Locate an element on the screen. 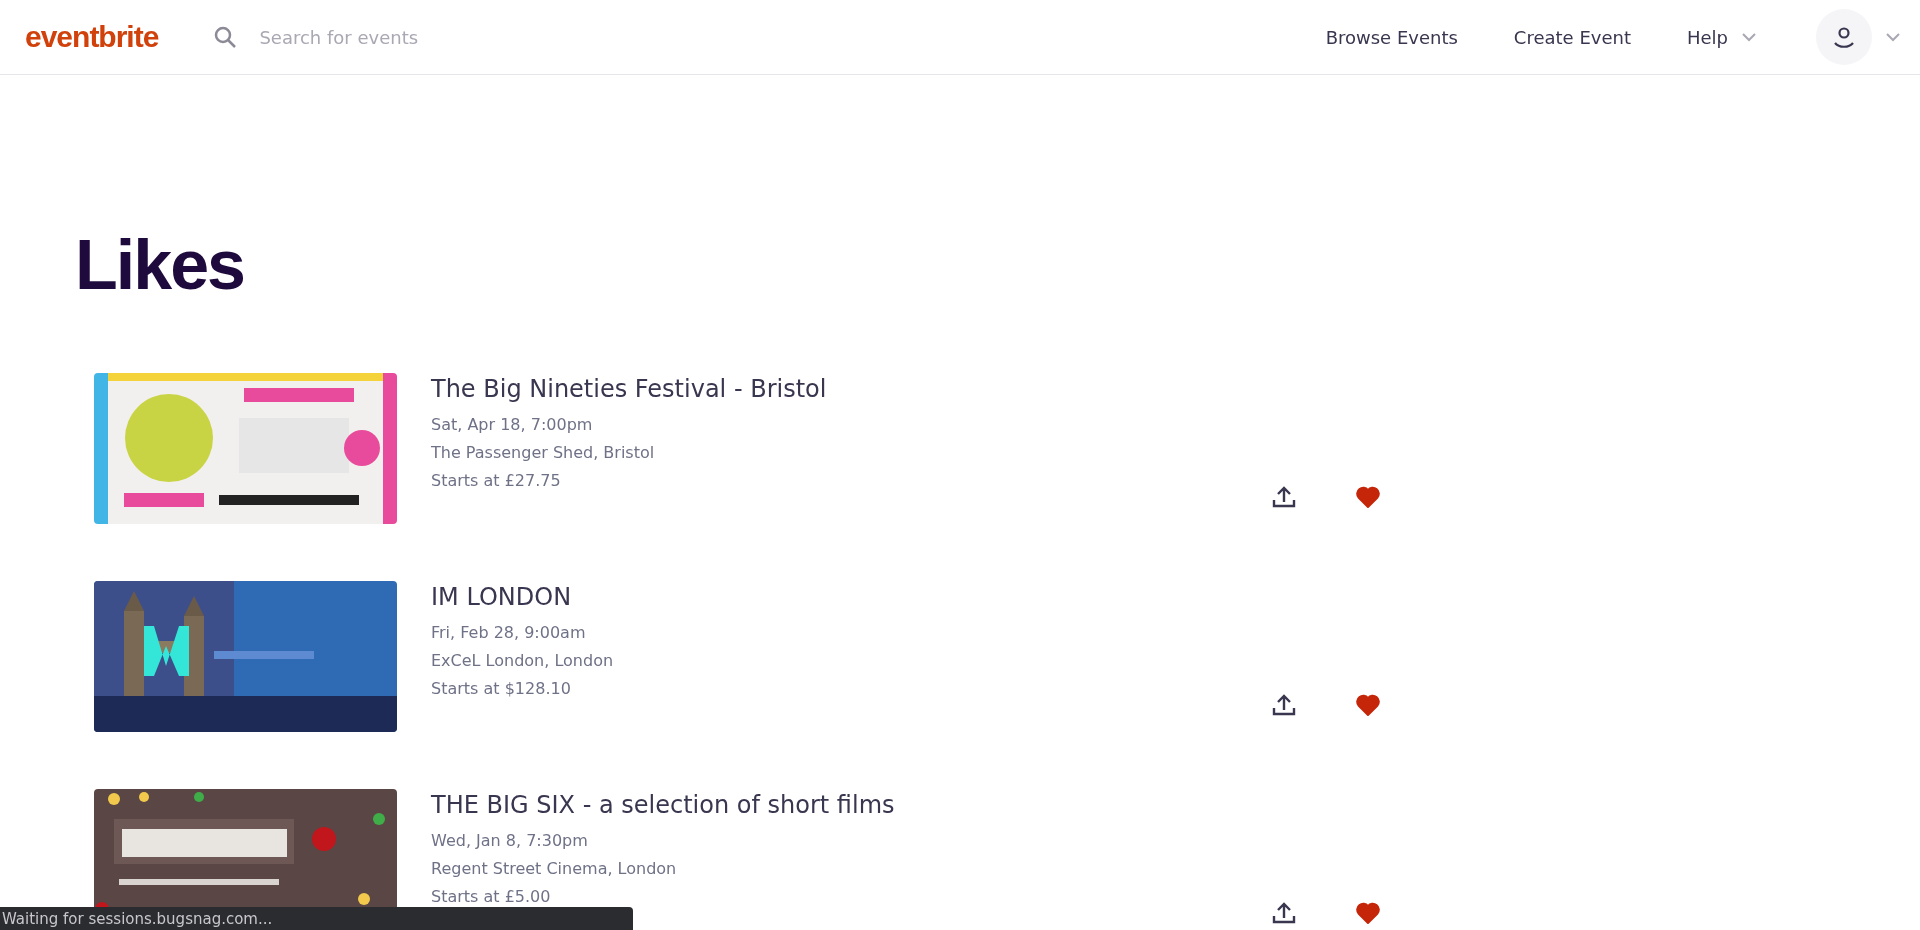 Image resolution: width=1920 pixels, height=930 pixels. event-title: The Big Nineties Festival - Bristol is located at coordinates (849, 389).